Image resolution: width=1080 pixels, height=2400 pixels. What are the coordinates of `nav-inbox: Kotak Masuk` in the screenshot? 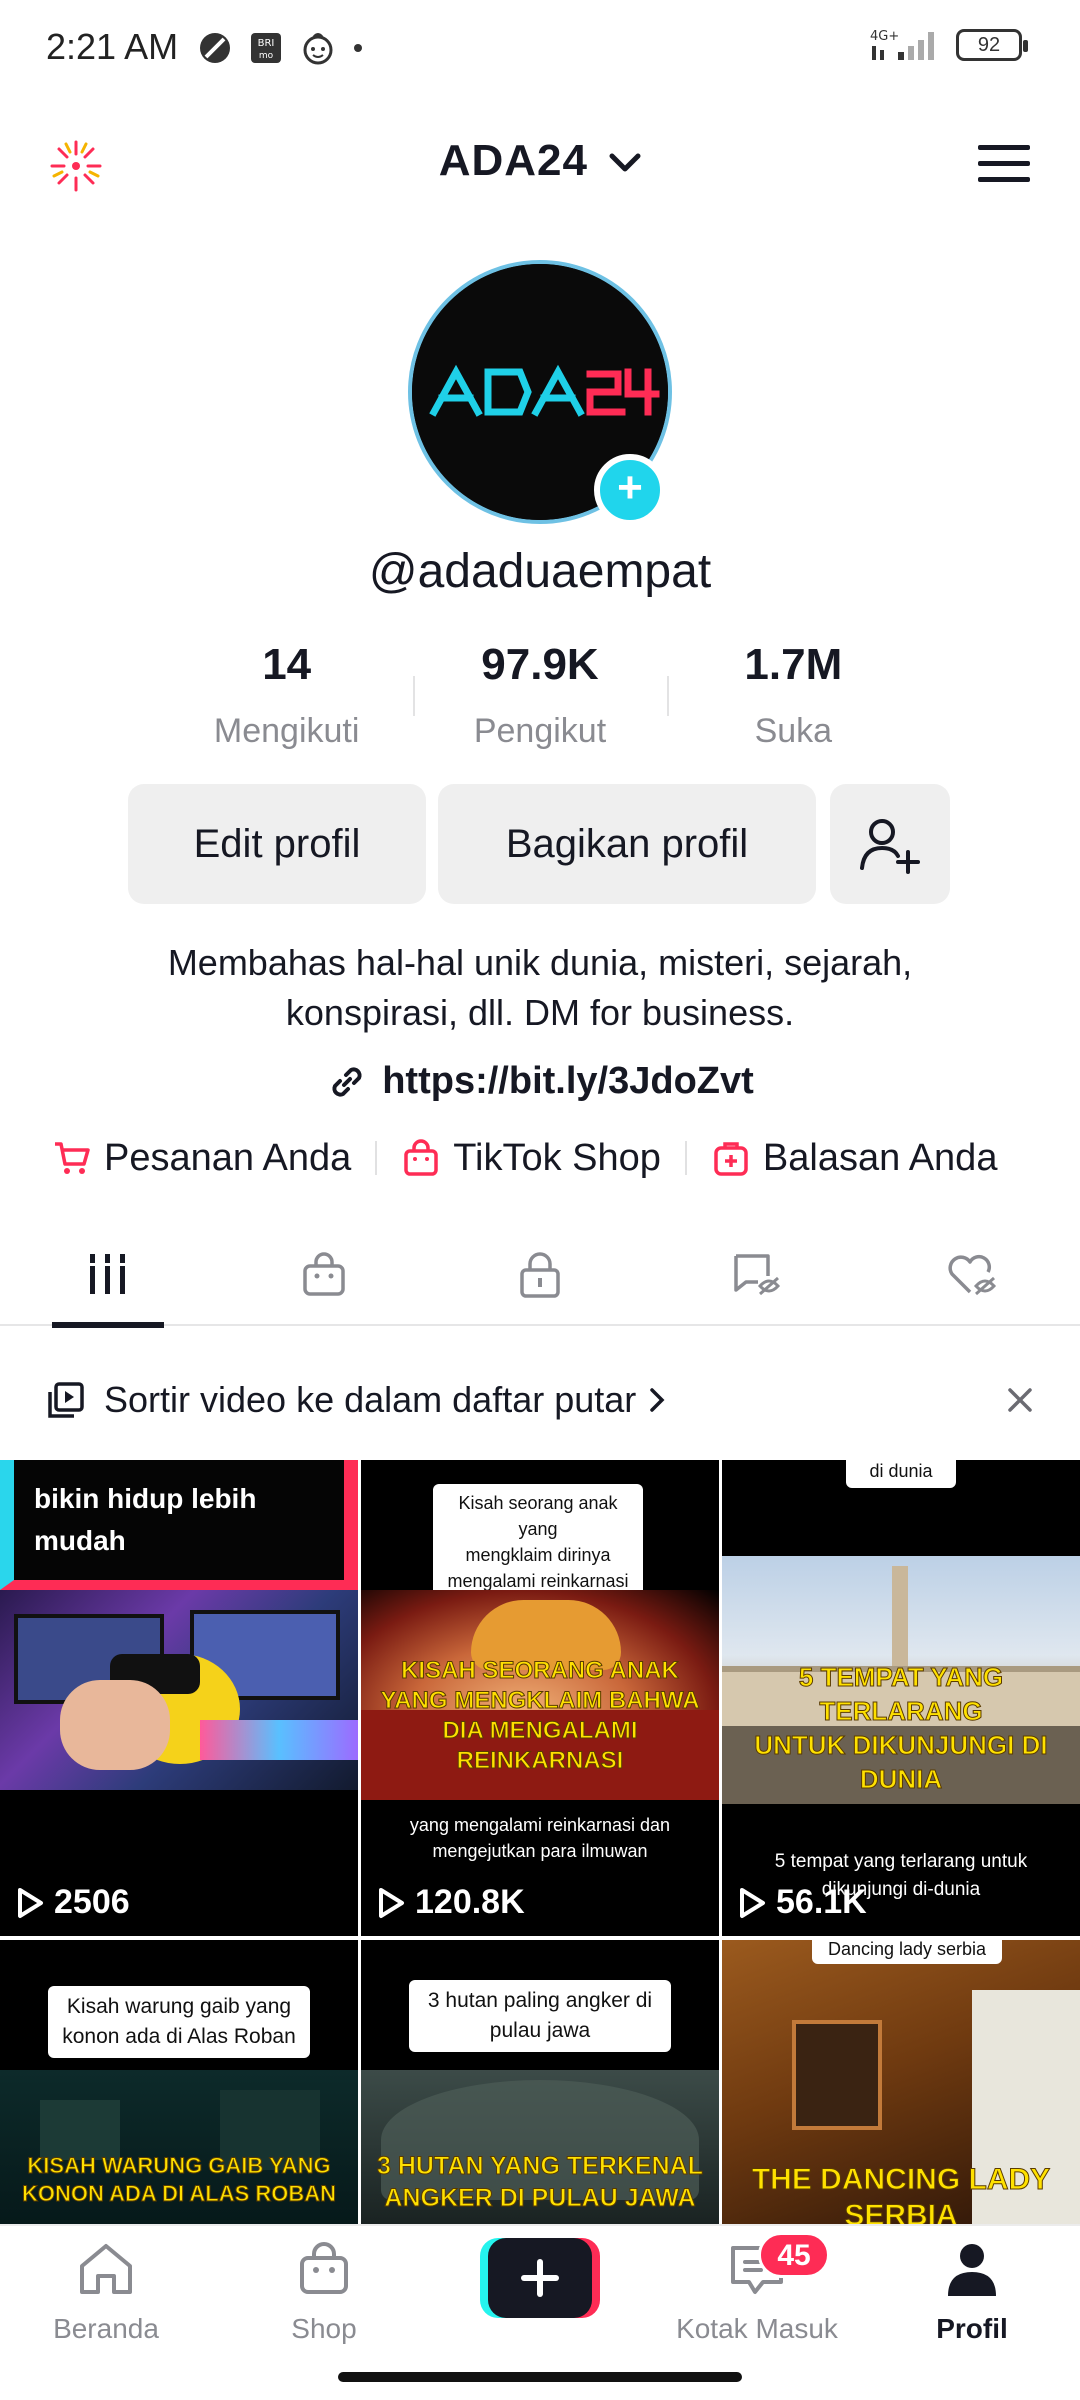 It's located at (757, 2292).